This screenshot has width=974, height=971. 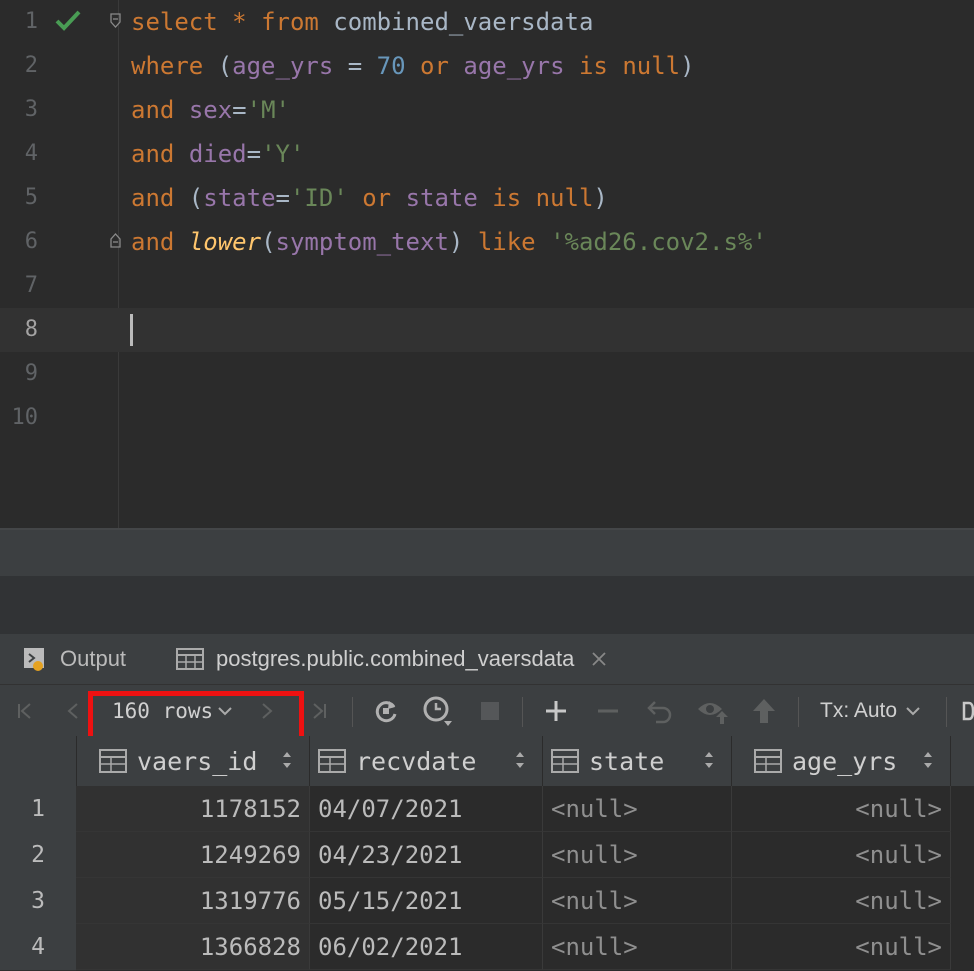 What do you see at coordinates (218, 154) in the screenshot?
I see `code-text: and died='Y'` at bounding box center [218, 154].